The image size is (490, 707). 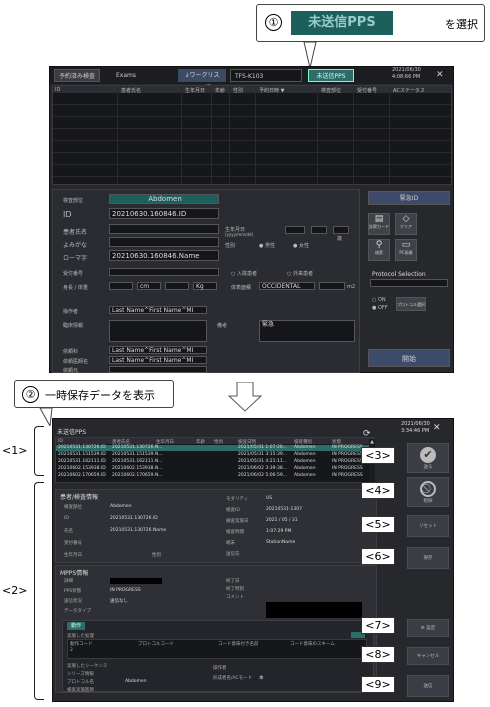 I want to click on grid-col-date: 予約日時 ▼, so click(x=271, y=90).